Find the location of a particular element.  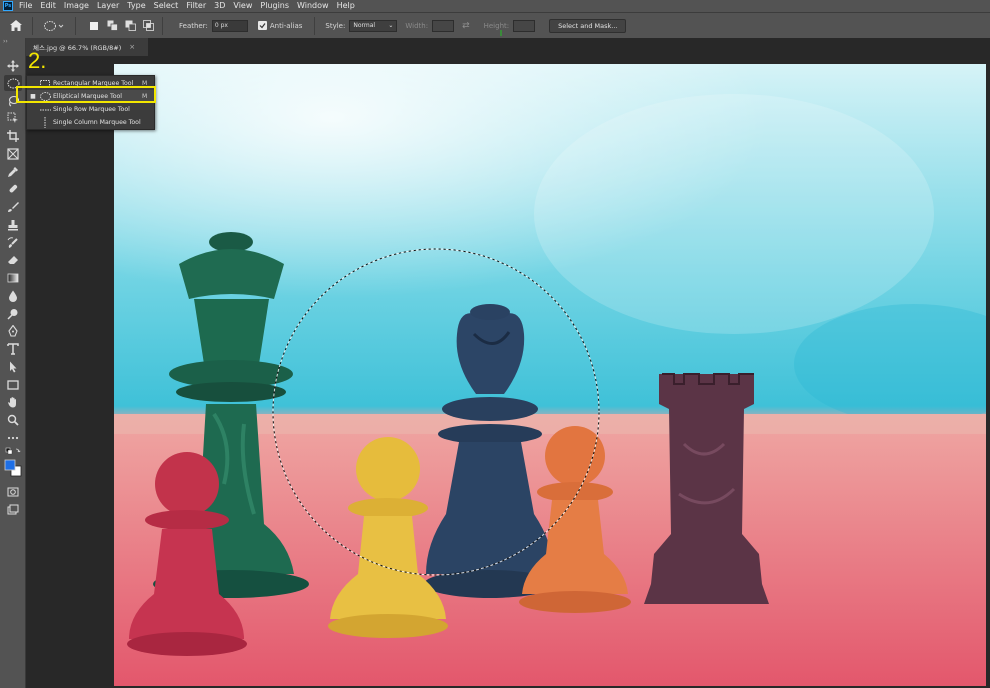

new-selection-icon is located at coordinates (94, 26).